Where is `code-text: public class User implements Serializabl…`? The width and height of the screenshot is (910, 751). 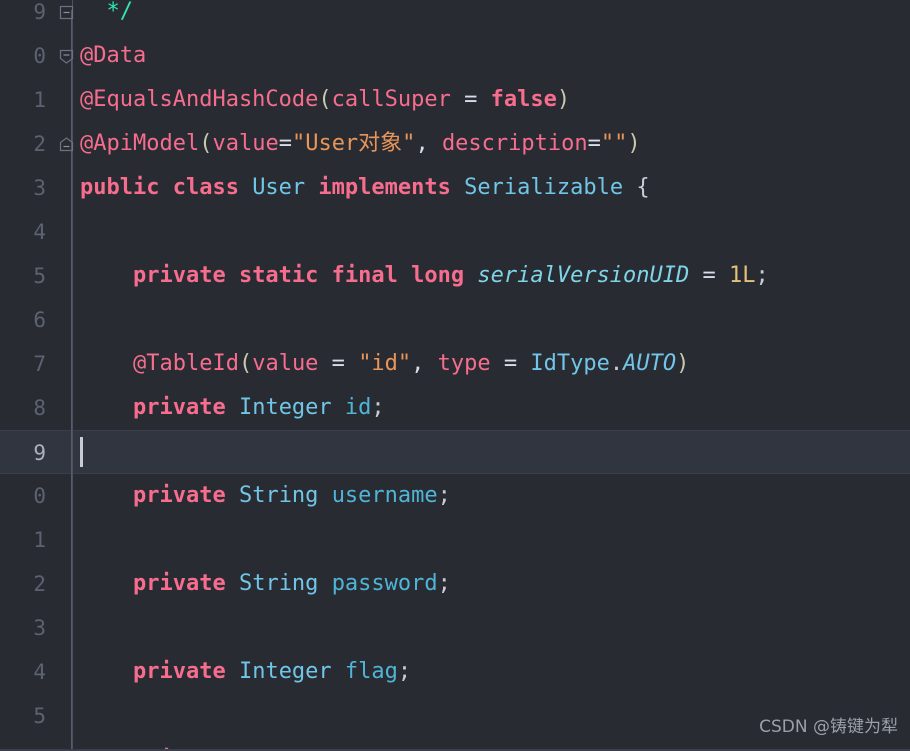
code-text: public class User implements Serializabl… is located at coordinates (365, 188).